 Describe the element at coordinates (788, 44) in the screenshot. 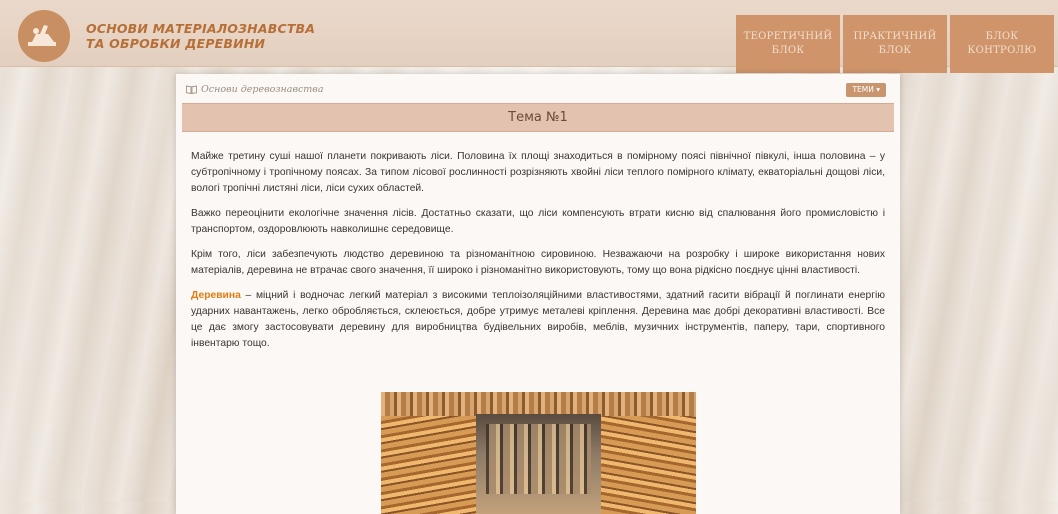

I see `nav-theory-block: ТЕОРЕТИЧНИЙ БЛОК` at that location.